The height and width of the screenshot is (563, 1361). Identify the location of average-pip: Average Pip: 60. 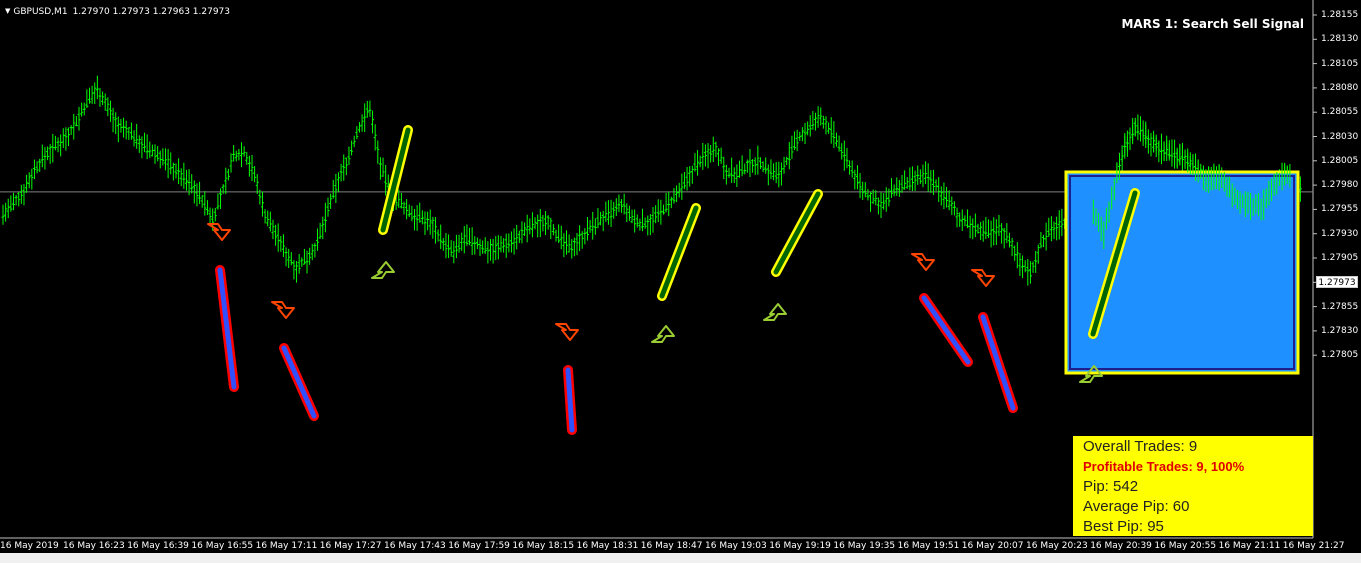
(1136, 506).